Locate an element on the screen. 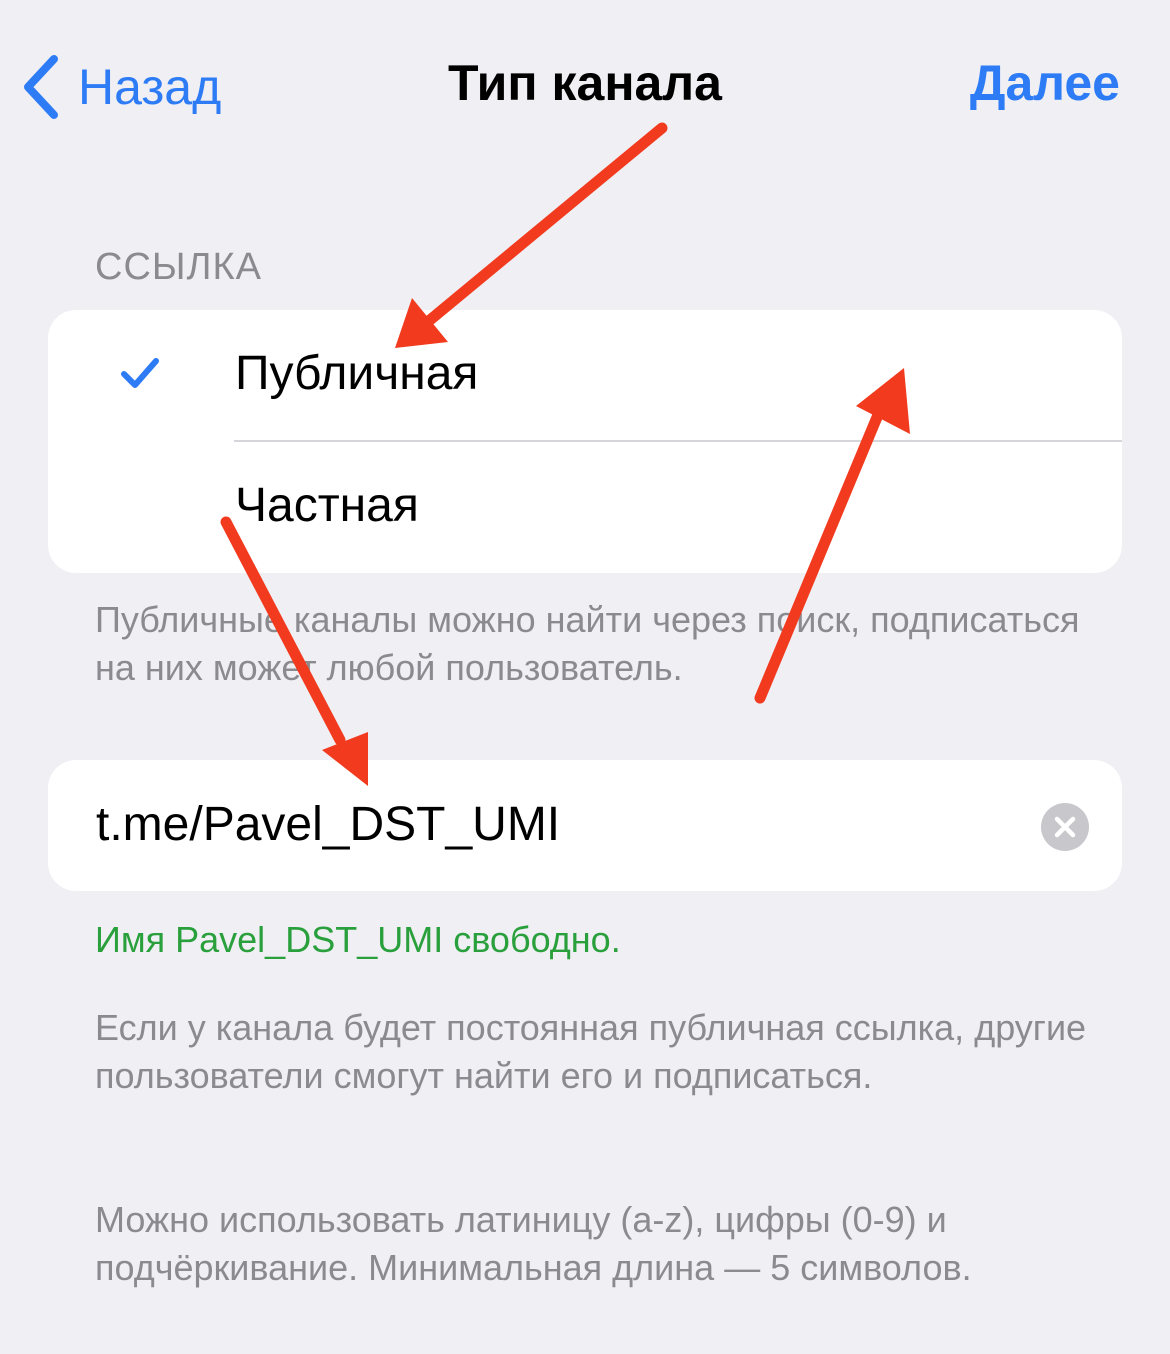  checkmark-icon is located at coordinates (140, 373).